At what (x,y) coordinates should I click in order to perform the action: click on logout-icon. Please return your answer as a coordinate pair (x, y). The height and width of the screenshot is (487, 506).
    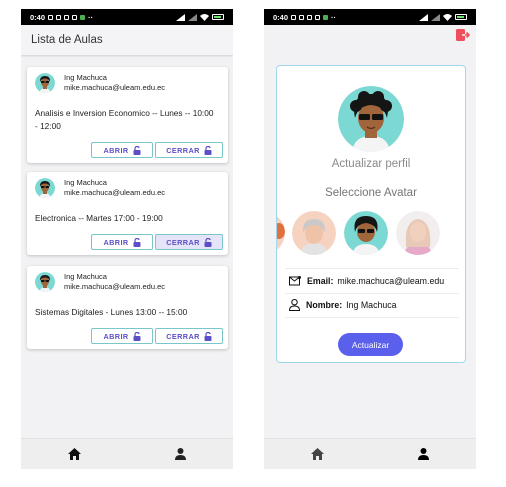
    Looking at the image, I should click on (463, 35).